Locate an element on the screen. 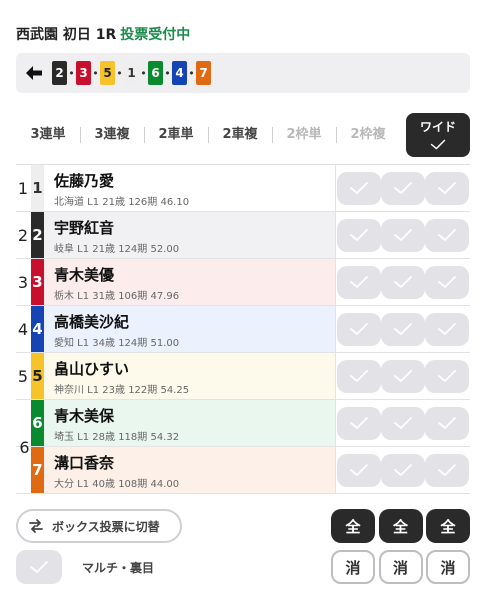  rider-meta: 北海道 L1 21歳 126期 46.10 is located at coordinates (122, 202).